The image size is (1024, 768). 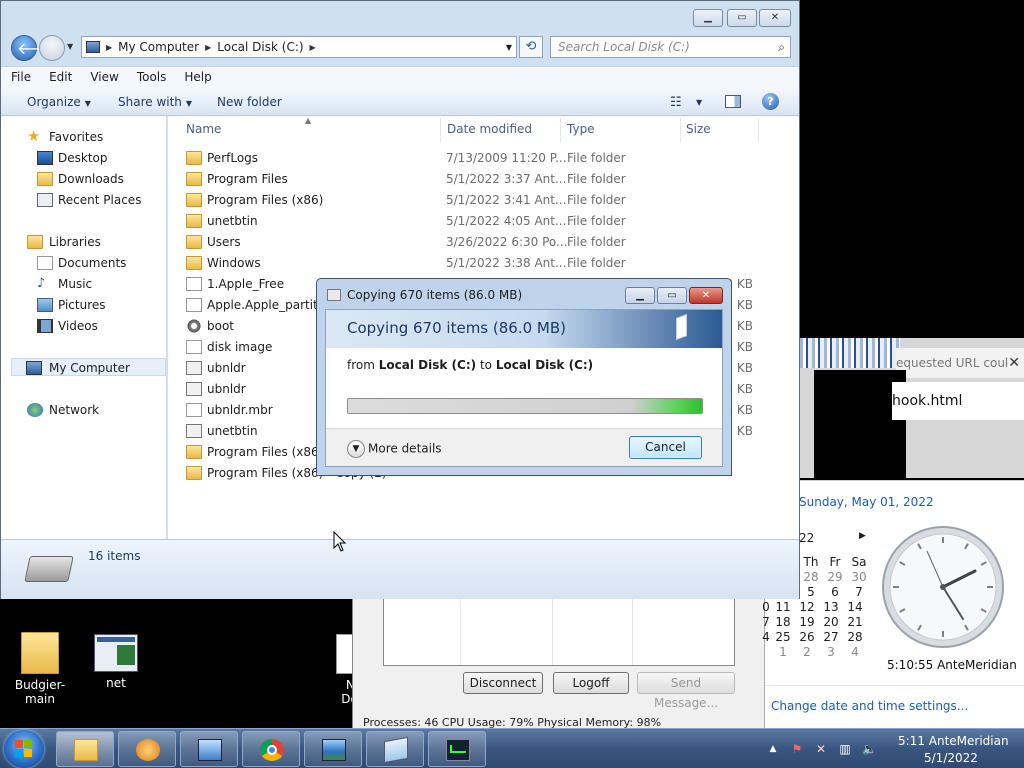 I want to click on calendar-day: 27, so click(x=831, y=637).